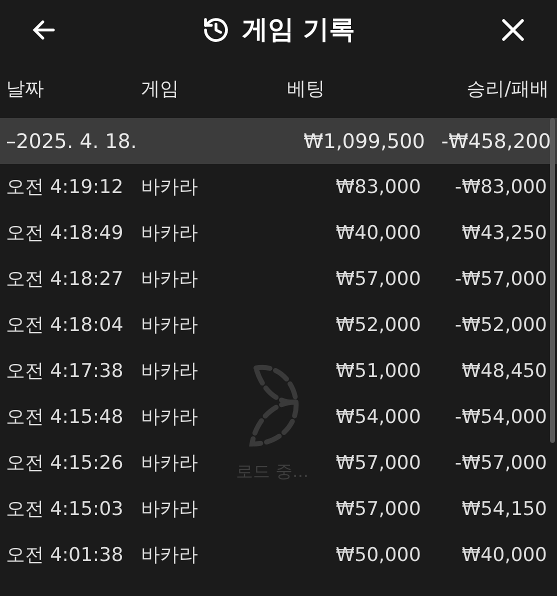  I want to click on table-cell-text: 오전 4:17:38, so click(64, 371).